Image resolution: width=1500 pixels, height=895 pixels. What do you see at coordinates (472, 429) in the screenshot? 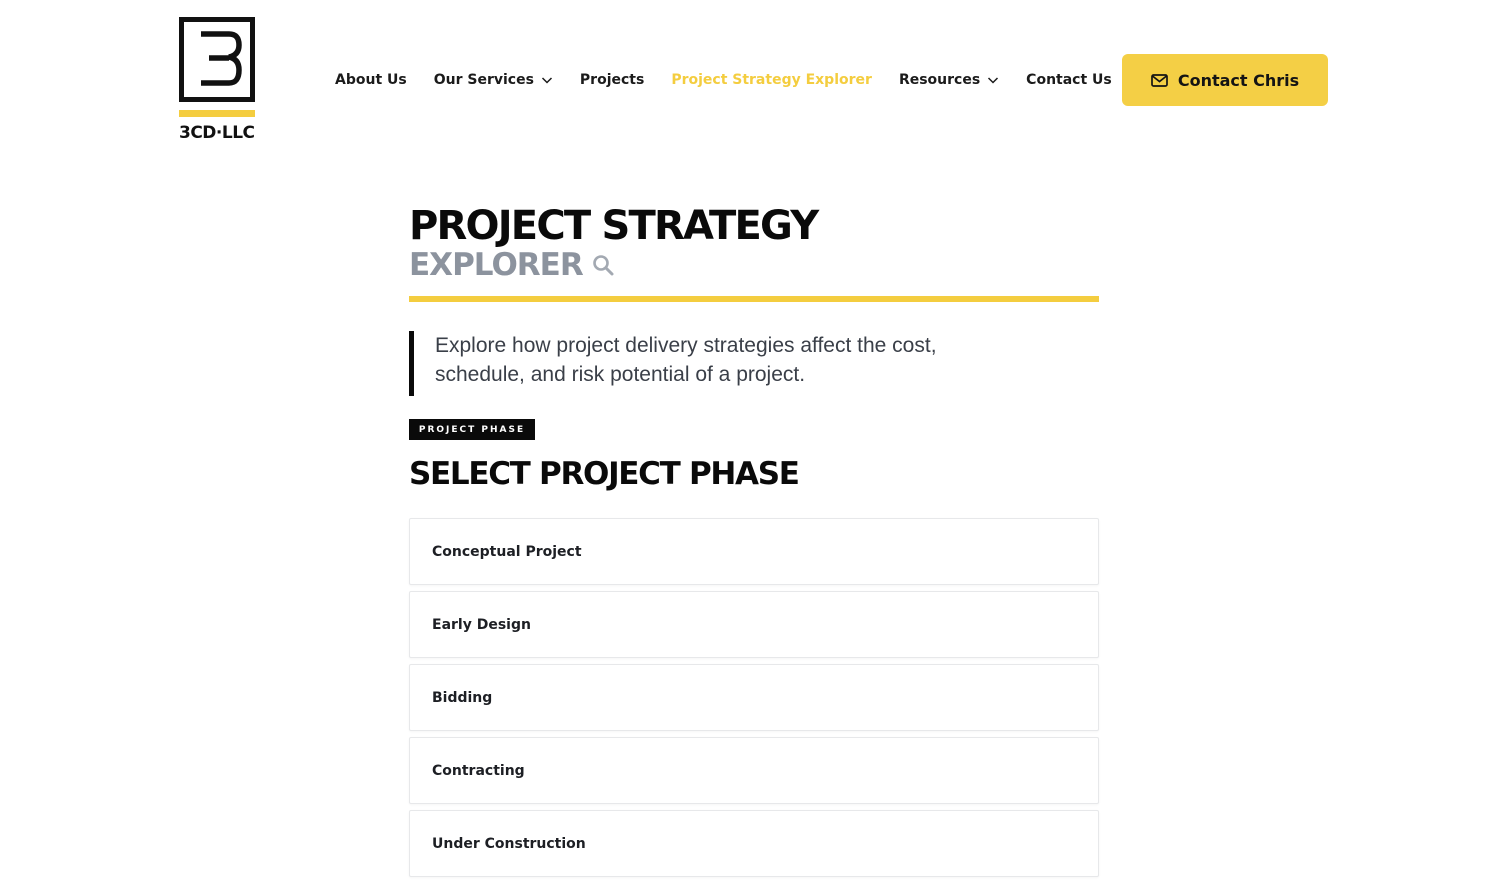
I see `phase-badge: PROJECT PHASE` at bounding box center [472, 429].